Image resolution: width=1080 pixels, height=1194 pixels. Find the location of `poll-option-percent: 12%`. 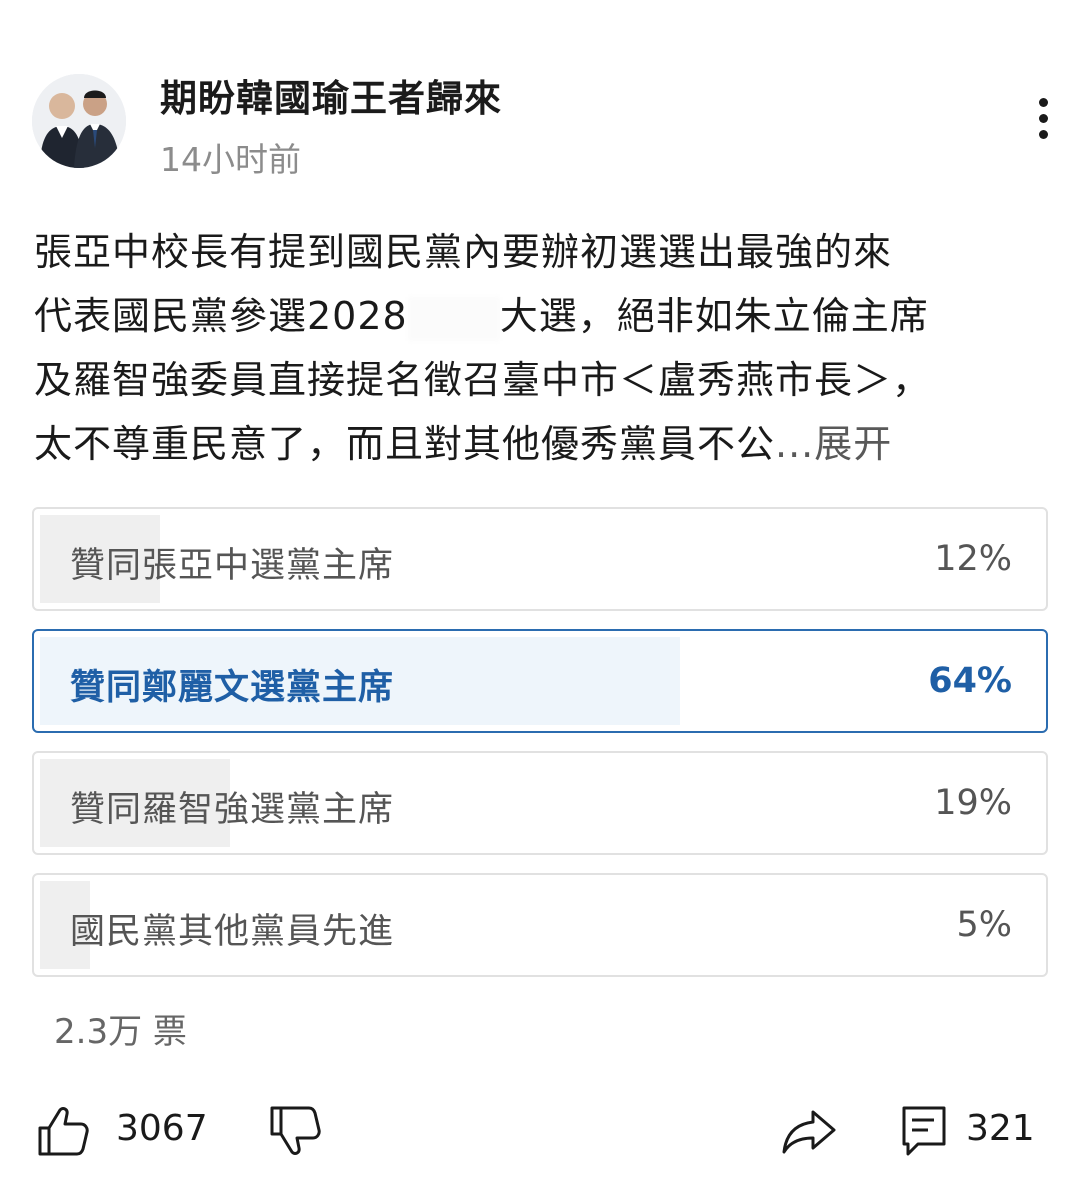

poll-option-percent: 12% is located at coordinates (973, 559).